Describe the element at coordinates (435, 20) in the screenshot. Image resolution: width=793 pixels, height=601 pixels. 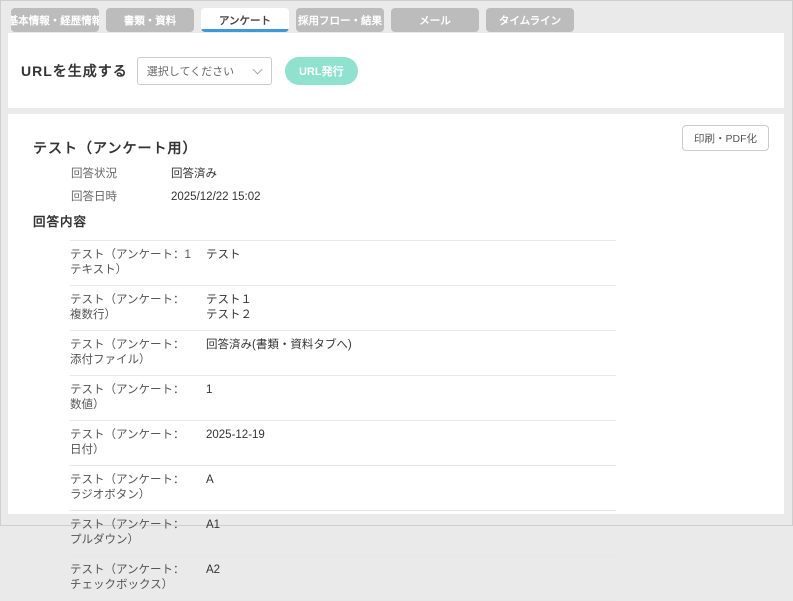
I see `tab-mail: メール` at that location.